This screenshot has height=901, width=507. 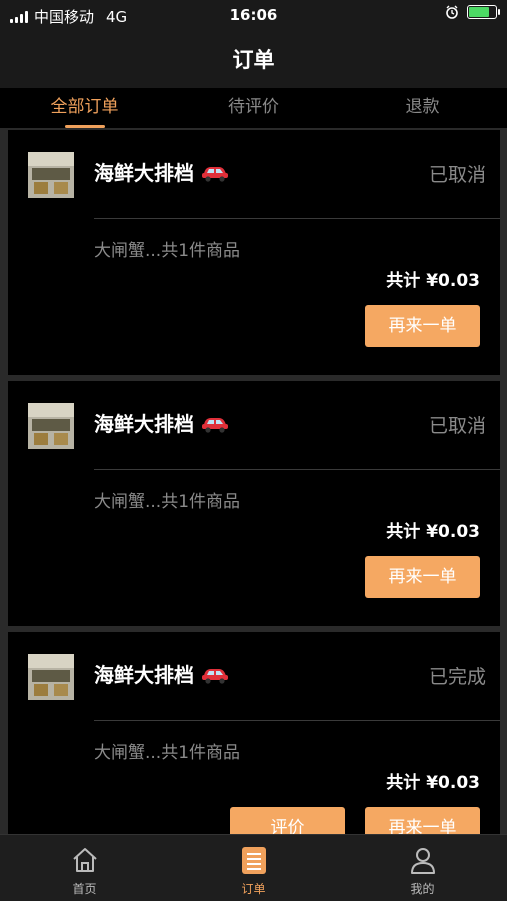 What do you see at coordinates (287, 820) in the screenshot?
I see `review-button: 评价` at bounding box center [287, 820].